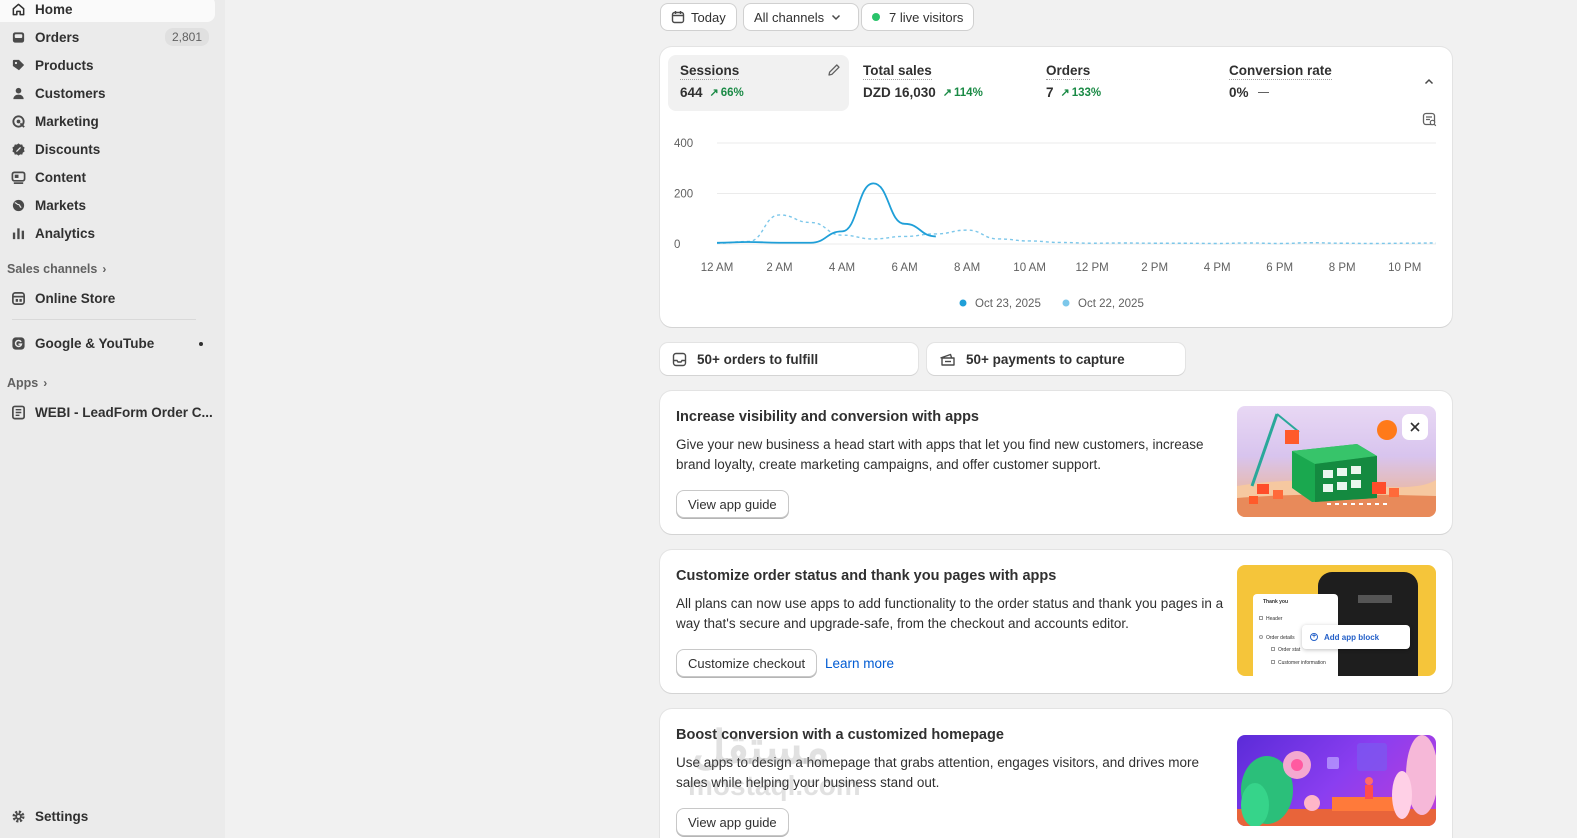 This screenshot has width=1577, height=838. Describe the element at coordinates (683, 195) in the screenshot. I see `y-tick-label: 200` at that location.